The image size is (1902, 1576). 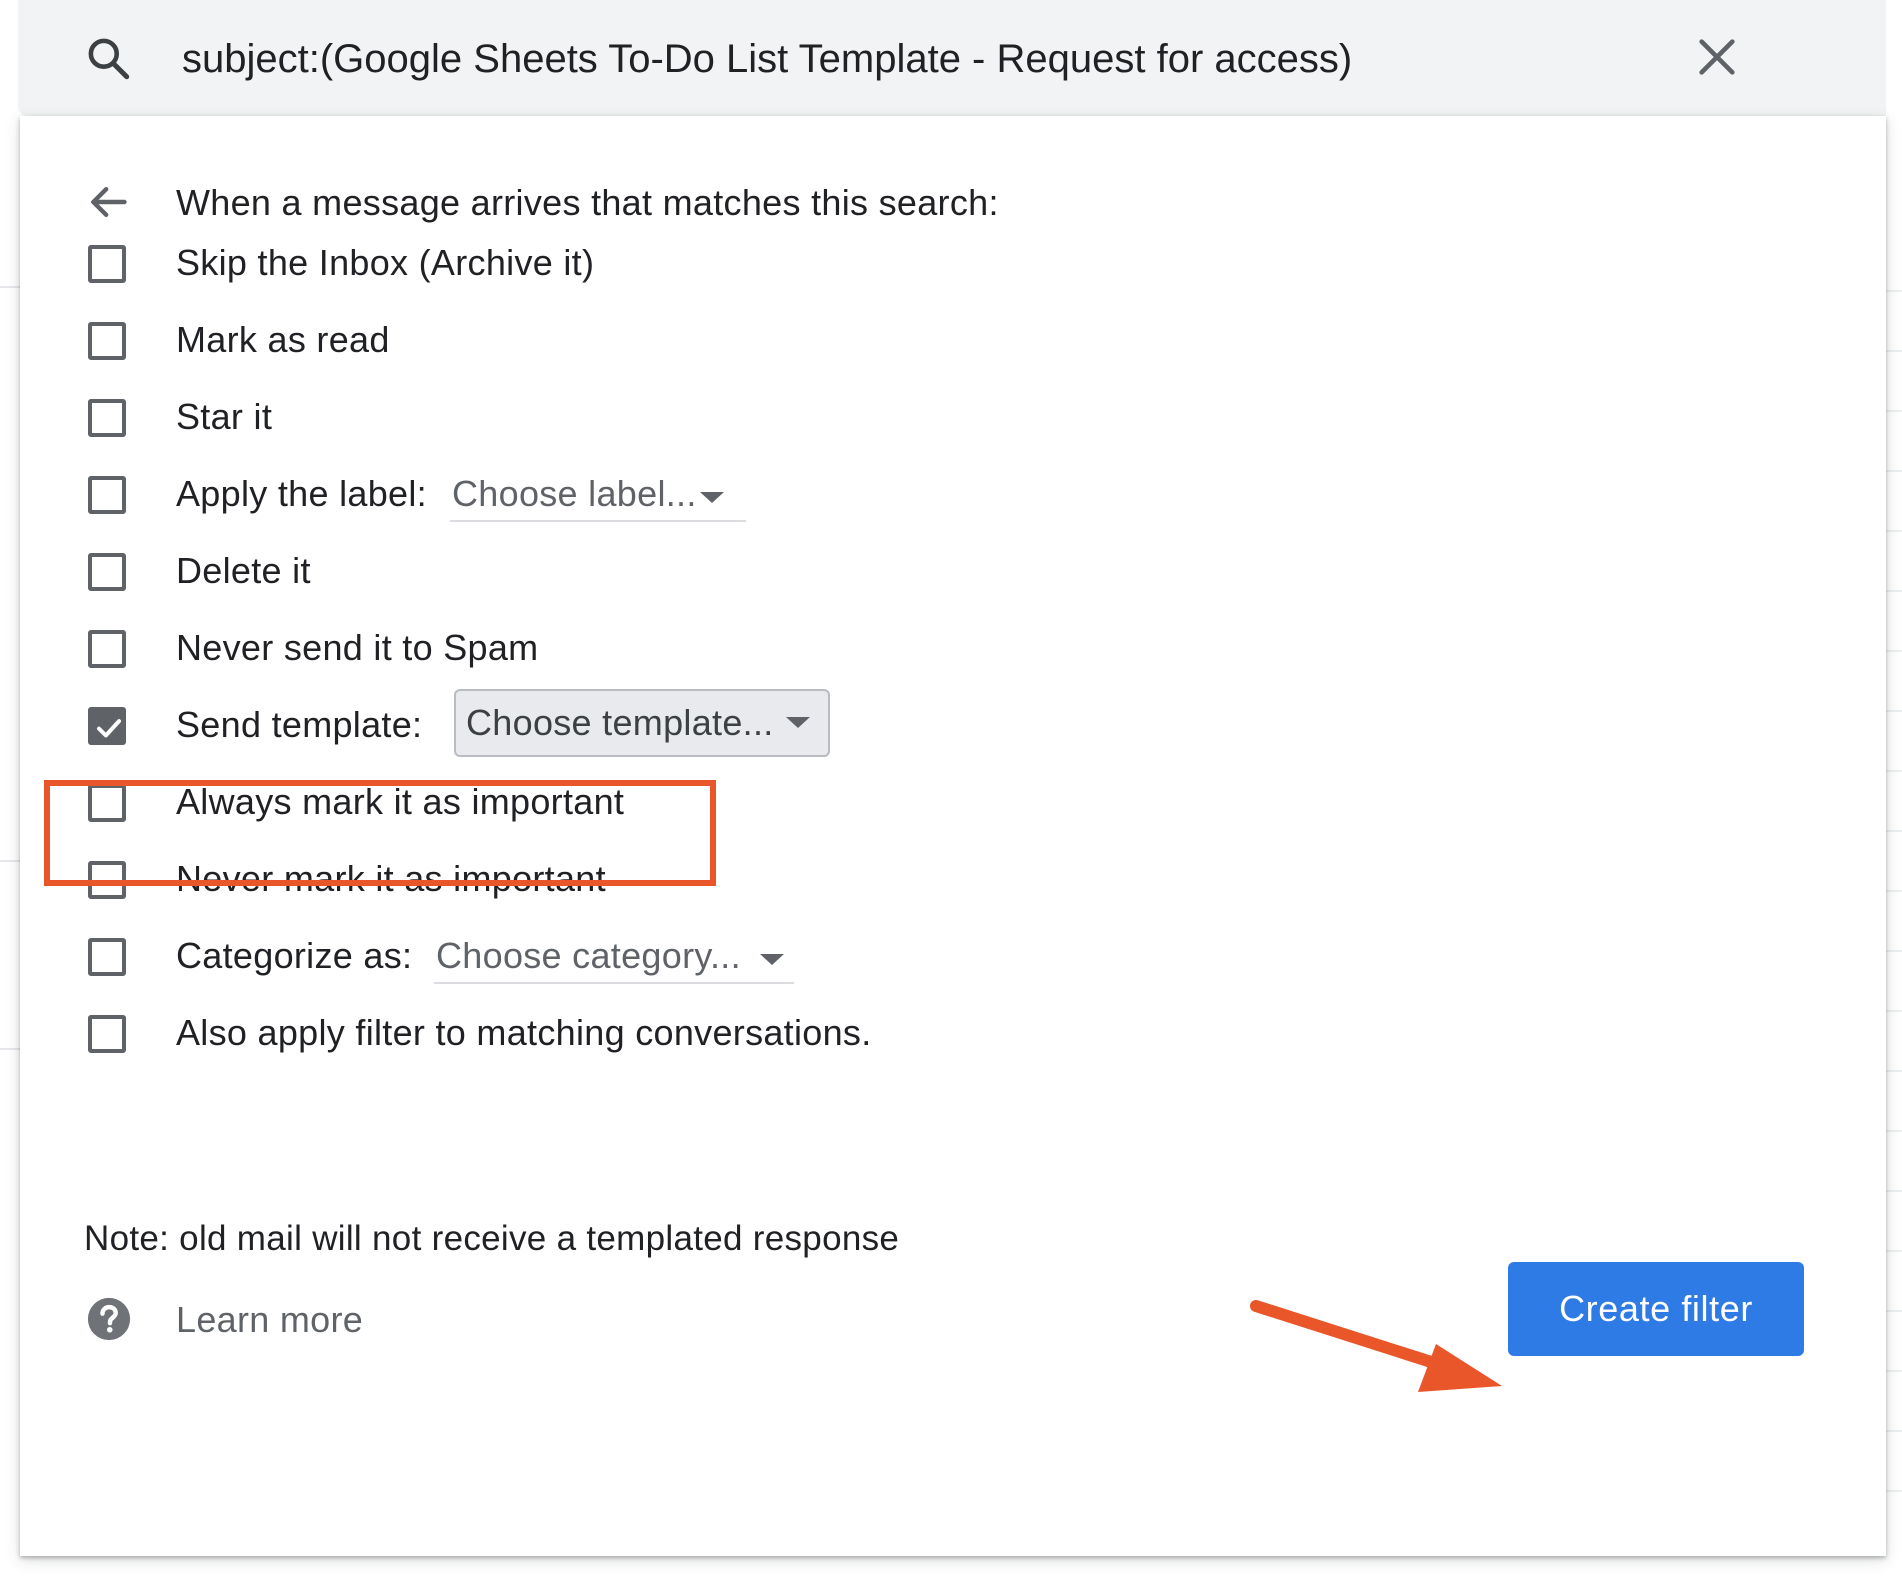 I want to click on also-apply-checkbox, so click(x=107, y=1034).